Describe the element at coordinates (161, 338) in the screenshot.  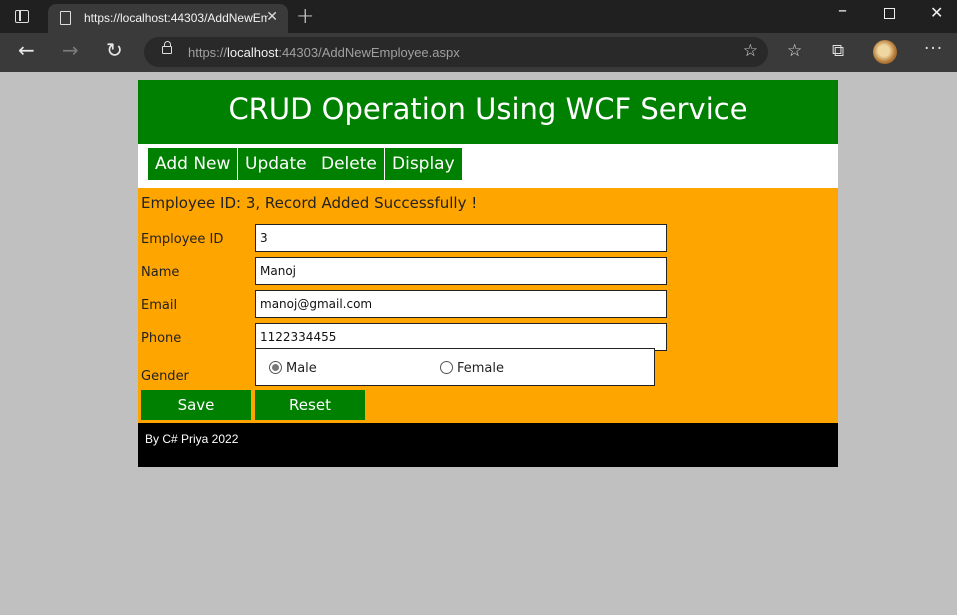
I see `phone-label: Phone` at that location.